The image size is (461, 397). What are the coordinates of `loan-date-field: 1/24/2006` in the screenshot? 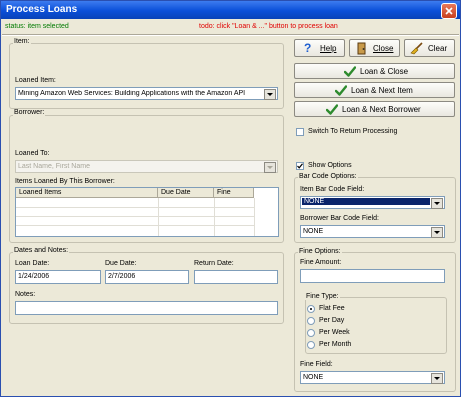 It's located at (58, 277).